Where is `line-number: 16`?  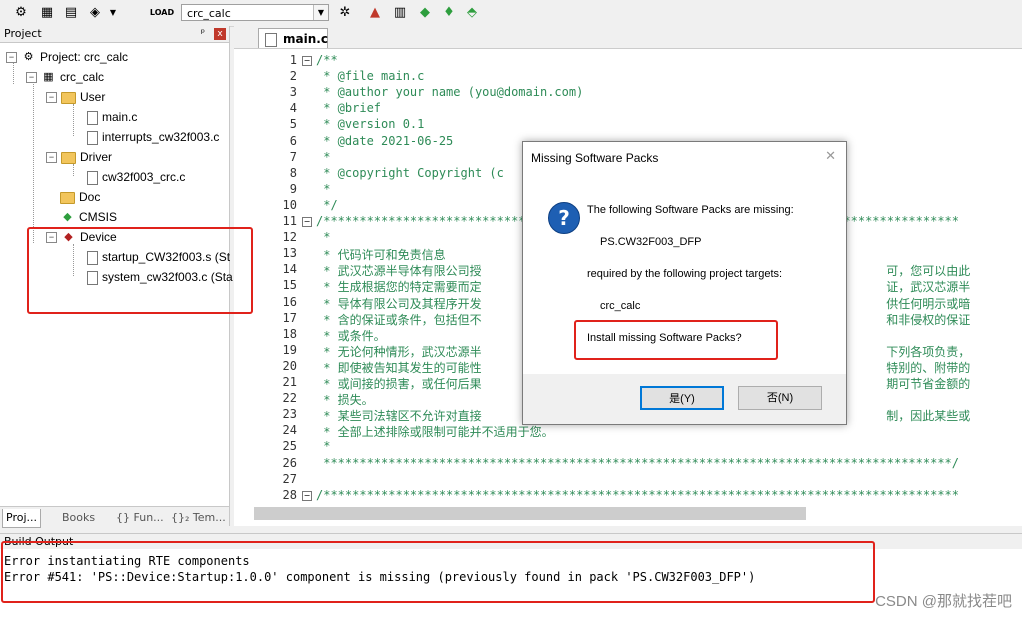 line-number: 16 is located at coordinates (265, 302).